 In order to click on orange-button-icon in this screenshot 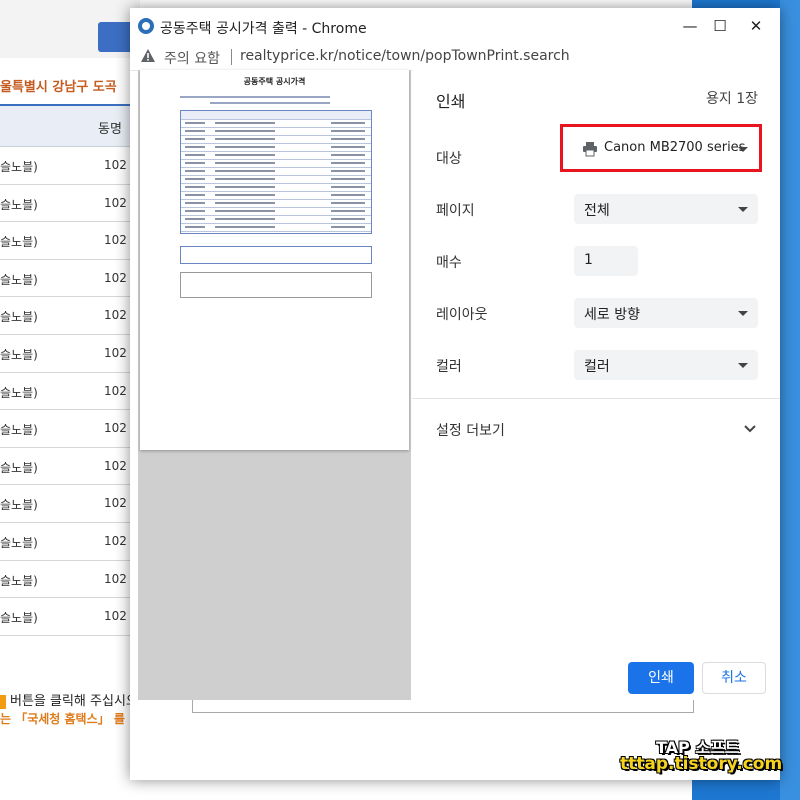, I will do `click(3, 701)`.